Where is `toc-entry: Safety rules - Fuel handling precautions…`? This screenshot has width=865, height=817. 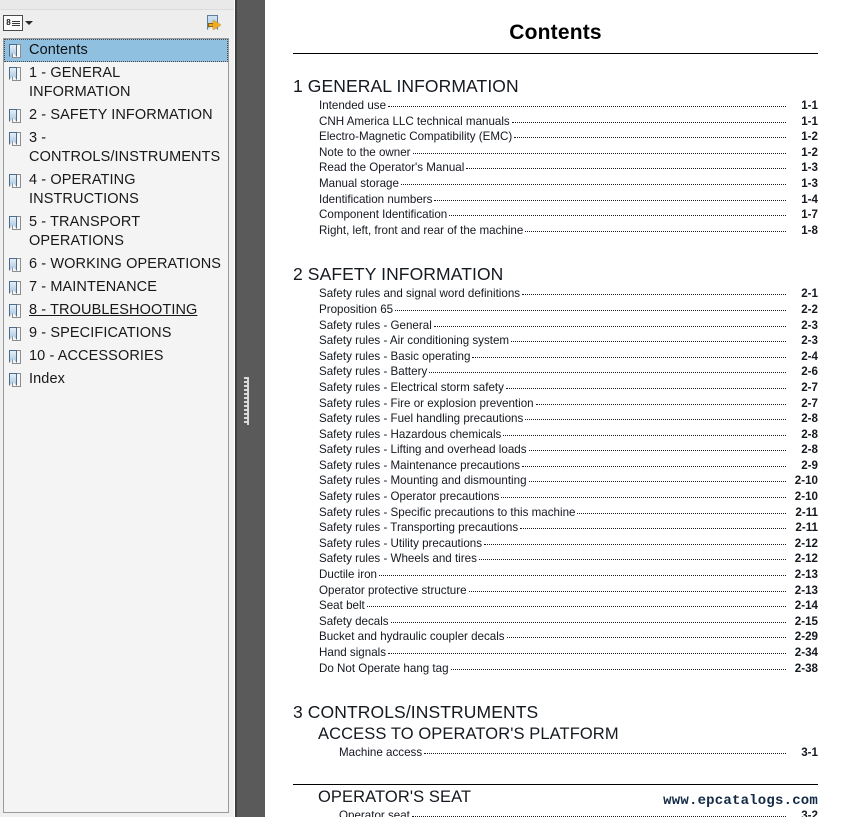
toc-entry: Safety rules - Fuel handling precautions… is located at coordinates (568, 419).